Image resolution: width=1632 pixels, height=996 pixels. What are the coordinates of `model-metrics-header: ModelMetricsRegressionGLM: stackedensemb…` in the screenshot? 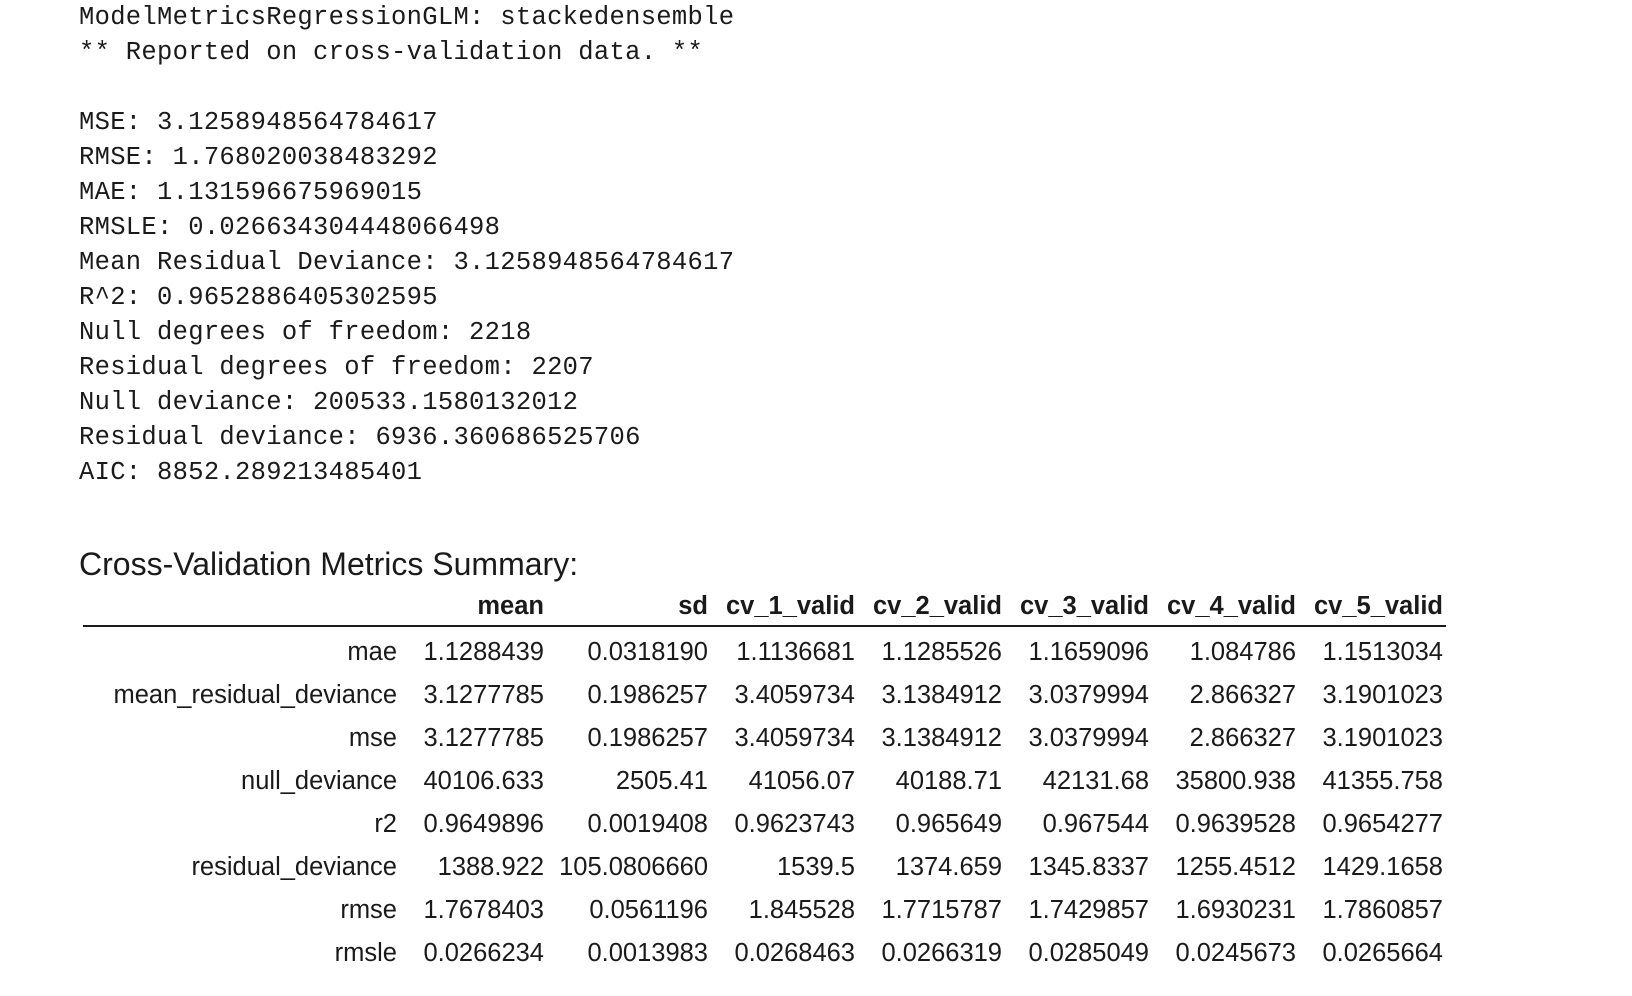 It's located at (407, 17).